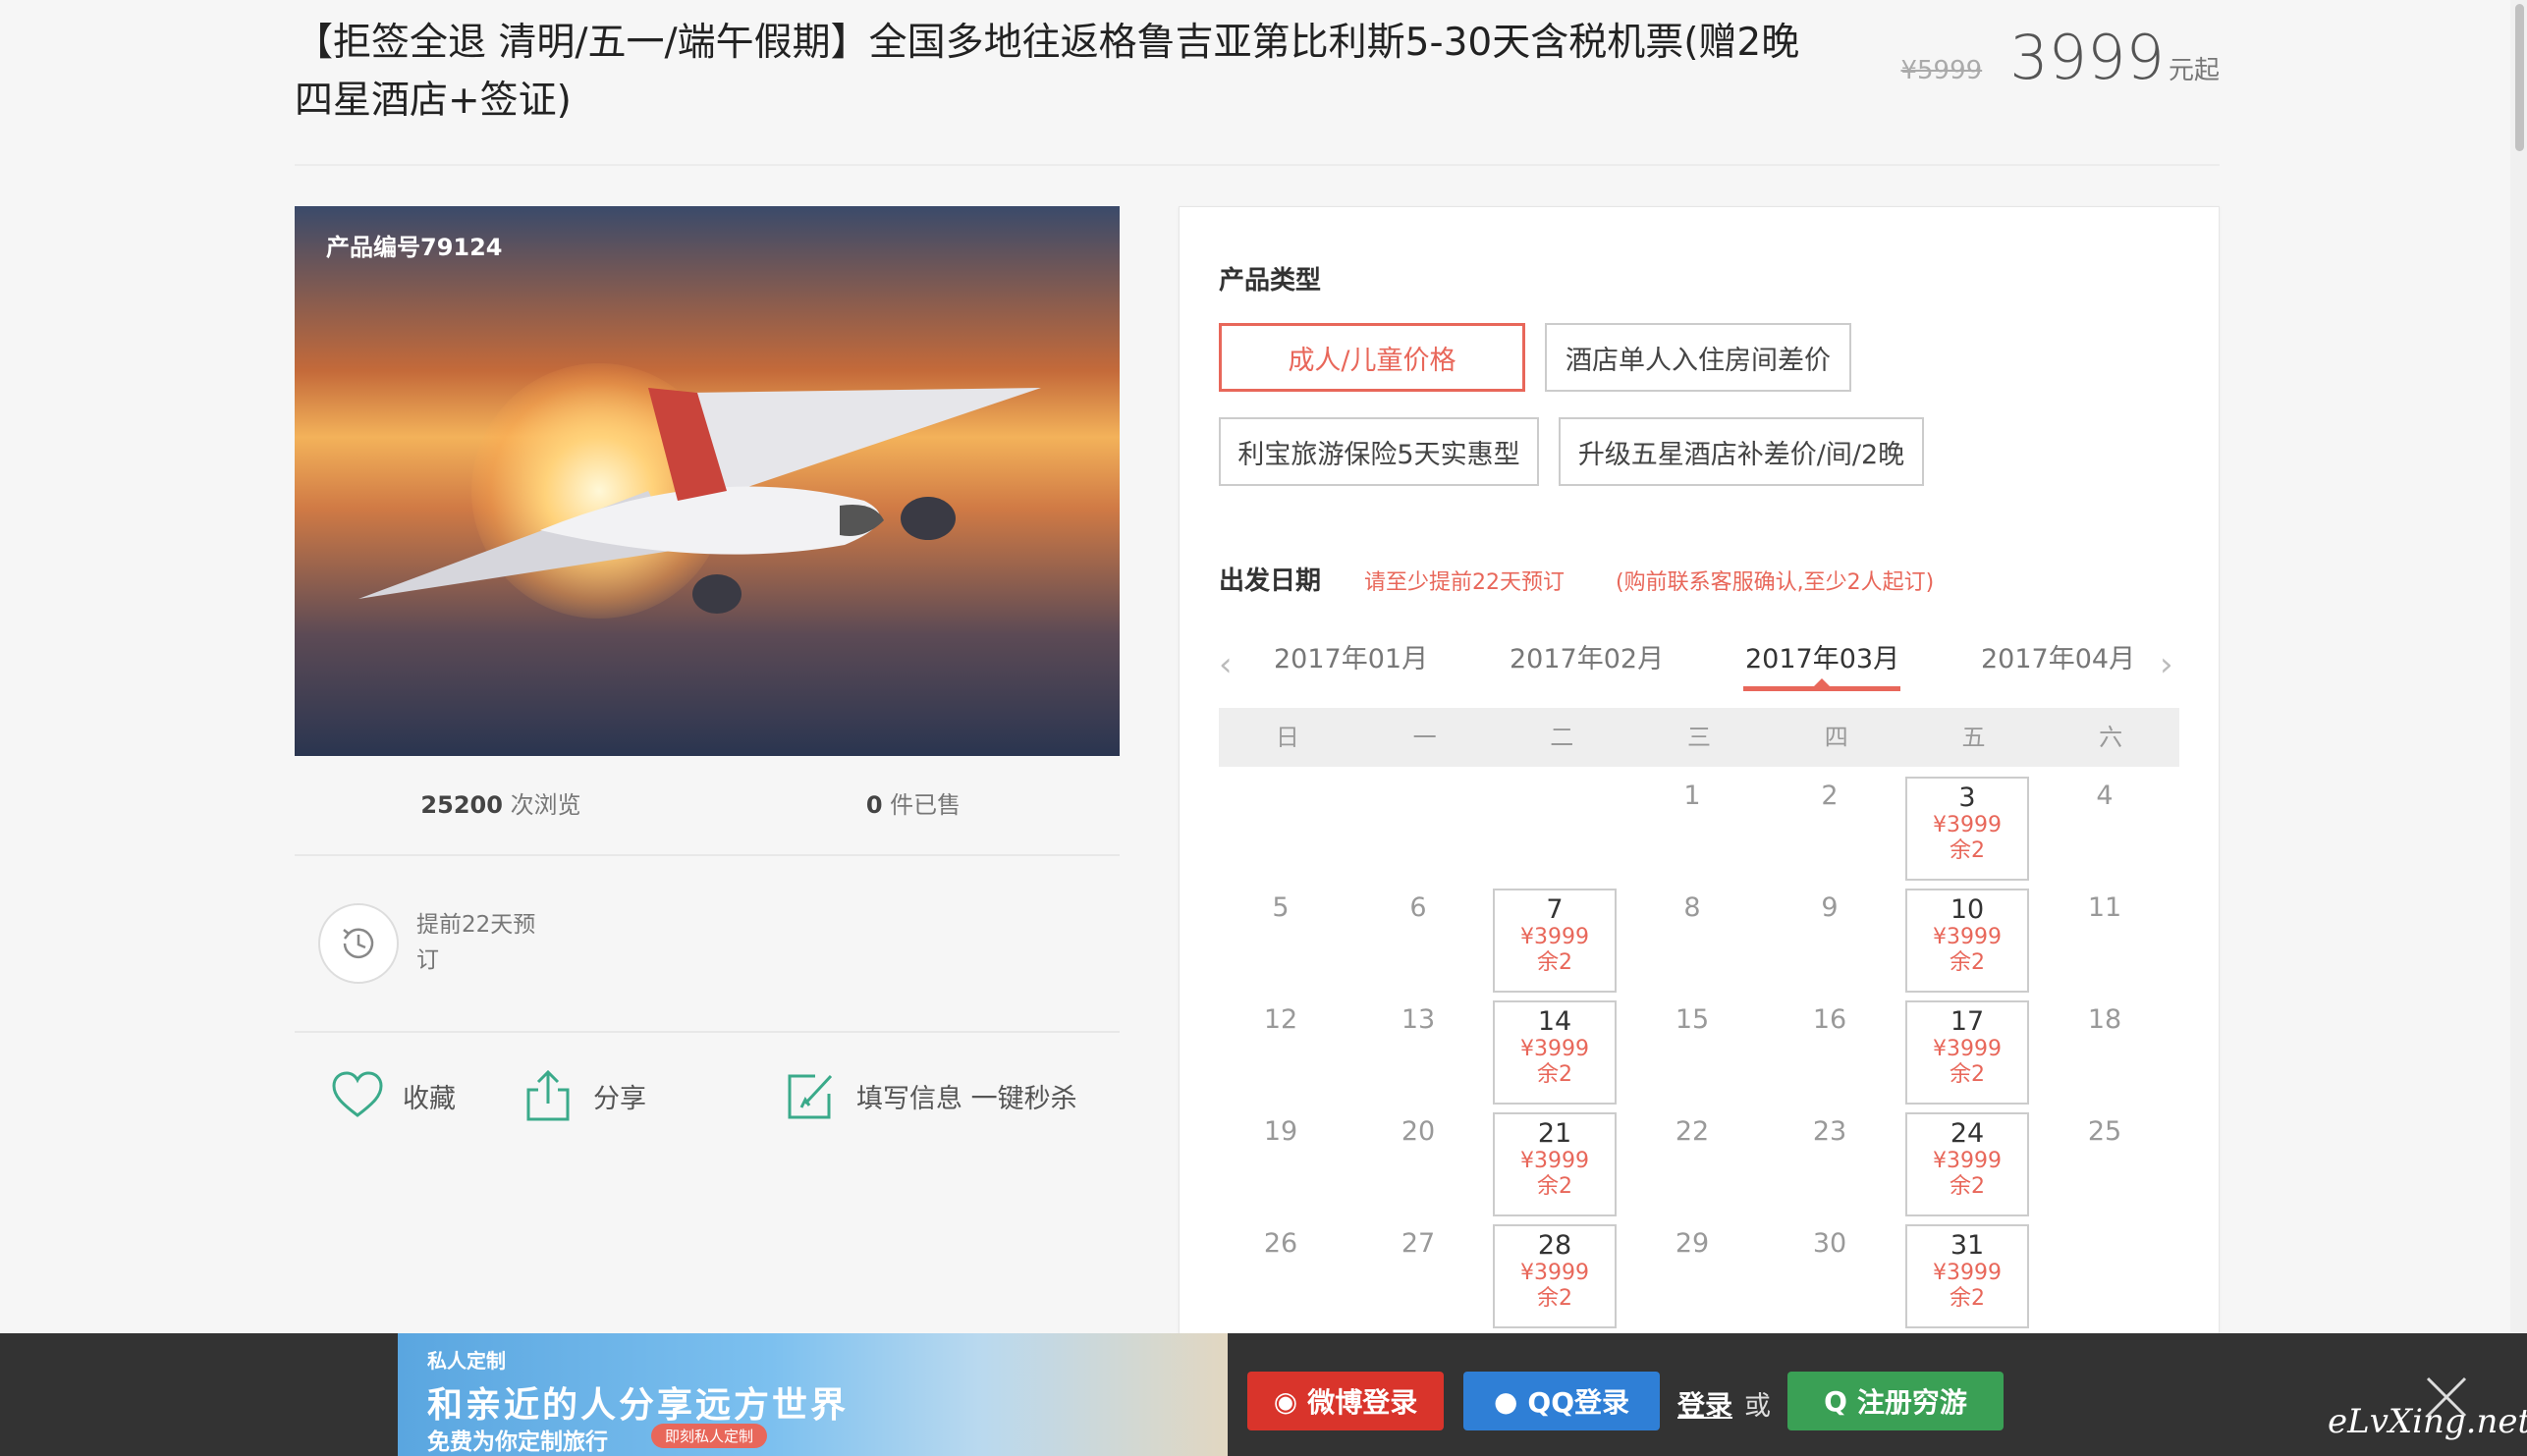 The width and height of the screenshot is (2527, 1456). I want to click on type-option-single-room: 酒店单人入住房间差价, so click(1698, 357).